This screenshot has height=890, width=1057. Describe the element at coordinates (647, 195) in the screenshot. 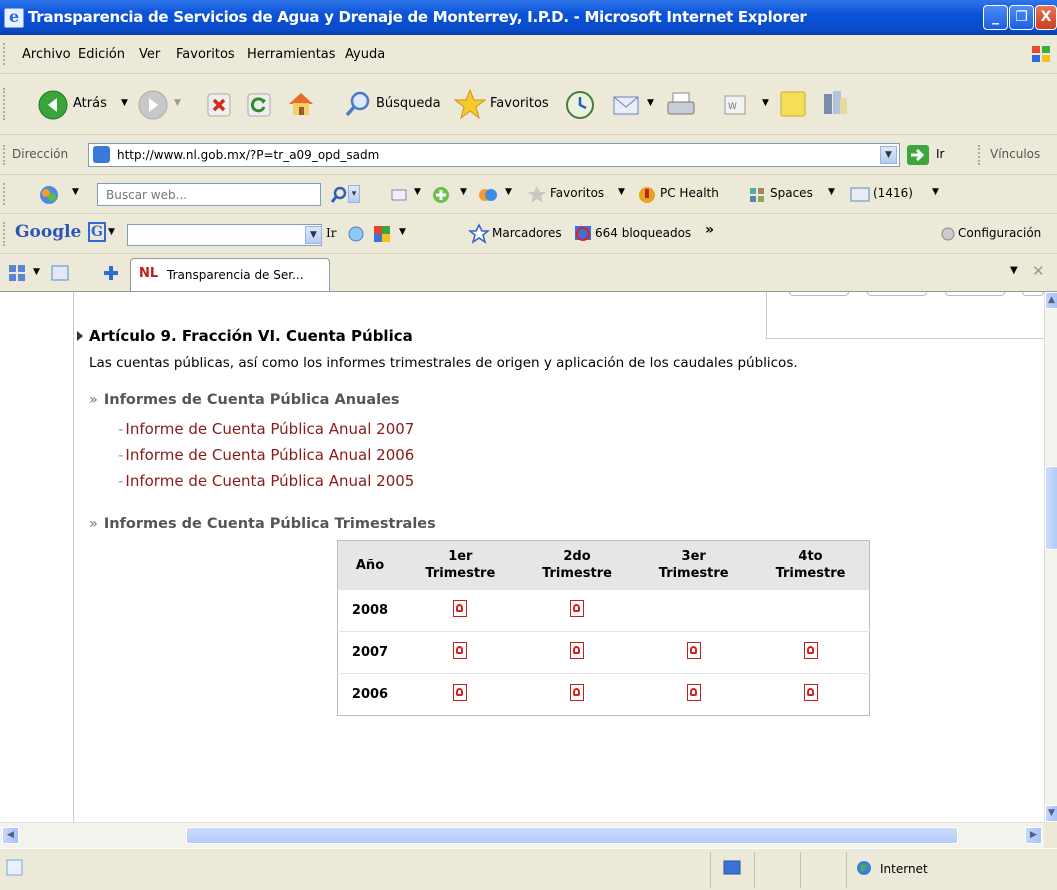

I see `pc-health-icon` at that location.